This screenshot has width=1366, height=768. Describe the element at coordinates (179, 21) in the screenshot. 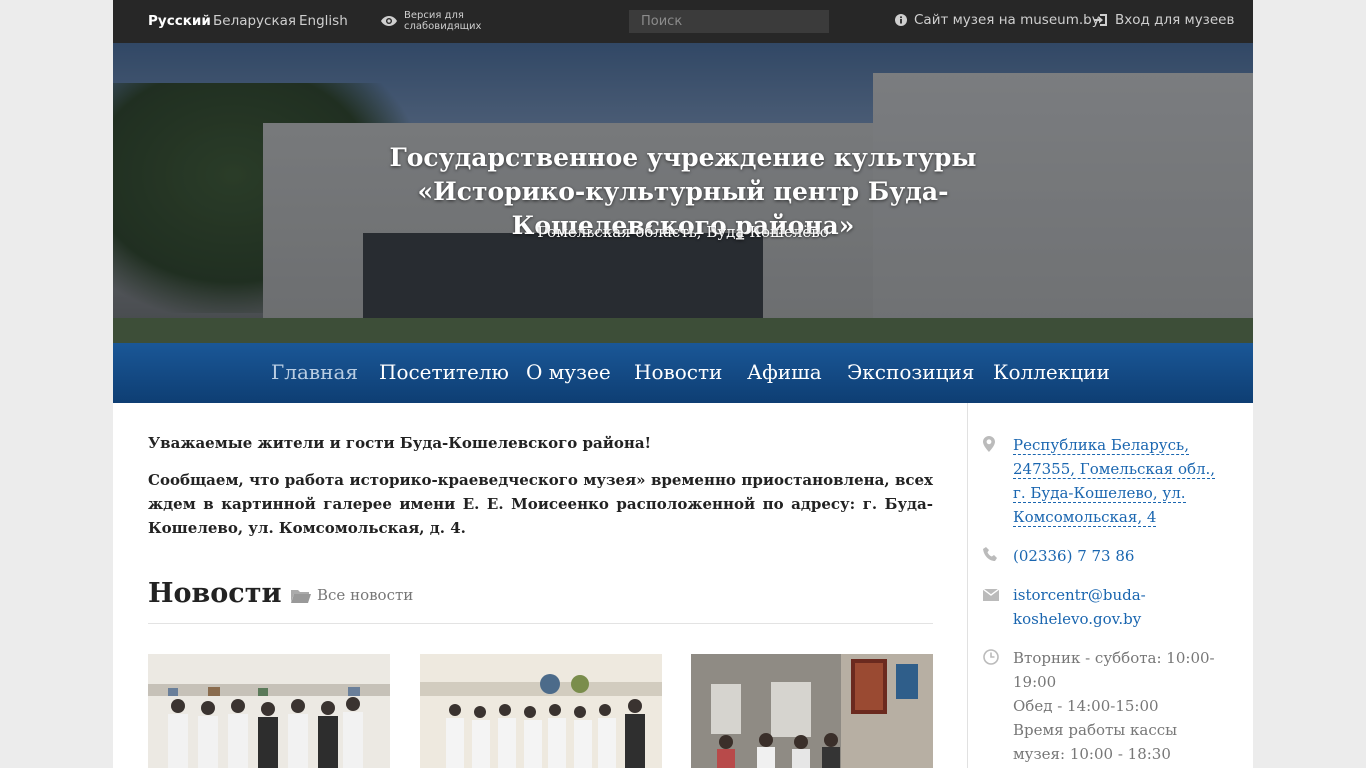

I see `lang-russian: Русский` at that location.